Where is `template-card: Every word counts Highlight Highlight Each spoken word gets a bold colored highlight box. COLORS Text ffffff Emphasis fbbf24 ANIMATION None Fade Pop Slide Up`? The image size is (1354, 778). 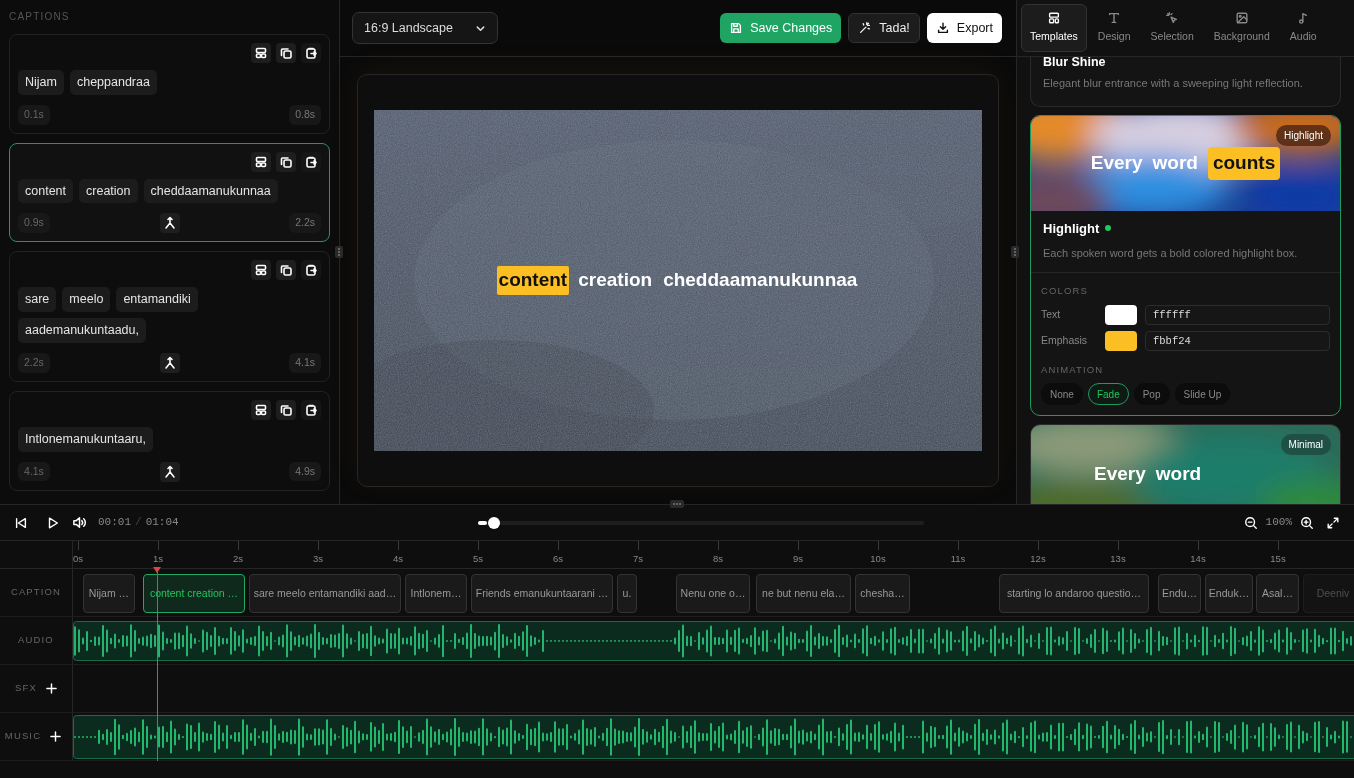
template-card: Every word counts Highlight Highlight Each spoken word gets a bold colored highlight box. COLORS Text ffffff Emphasis fbbf24 ANIMATION None Fade Pop Slide Up is located at coordinates (1185, 265).